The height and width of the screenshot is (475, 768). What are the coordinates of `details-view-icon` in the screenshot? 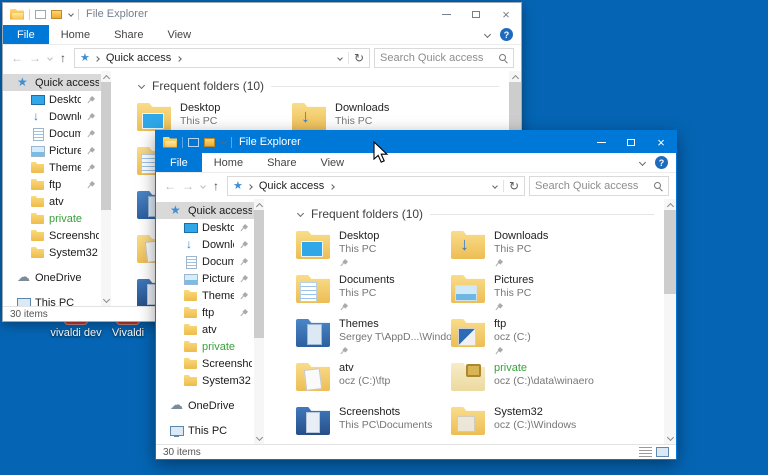 It's located at (645, 452).